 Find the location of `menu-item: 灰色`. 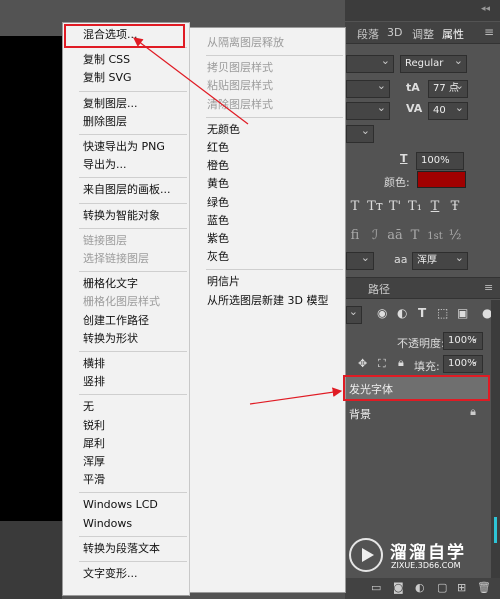

menu-item: 灰色 is located at coordinates (267, 257).